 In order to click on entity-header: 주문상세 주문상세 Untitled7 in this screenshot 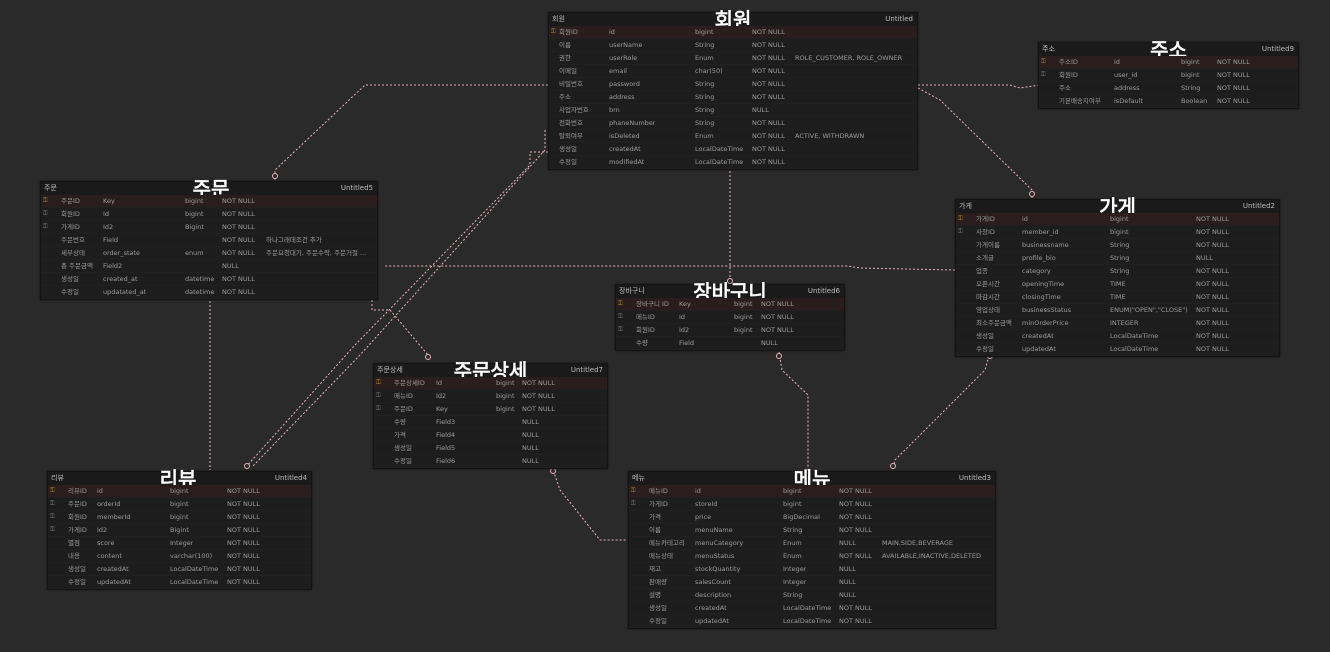, I will do `click(490, 371)`.